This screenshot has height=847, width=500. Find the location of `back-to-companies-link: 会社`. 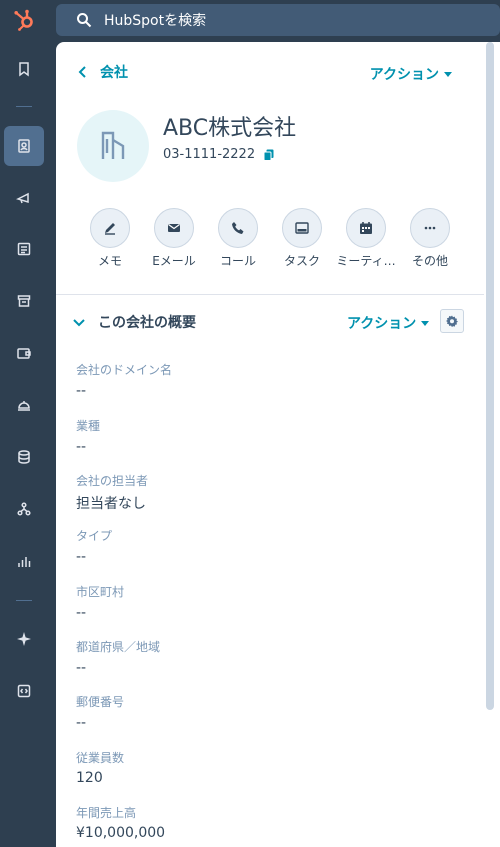

back-to-companies-link: 会社 is located at coordinates (102, 72).